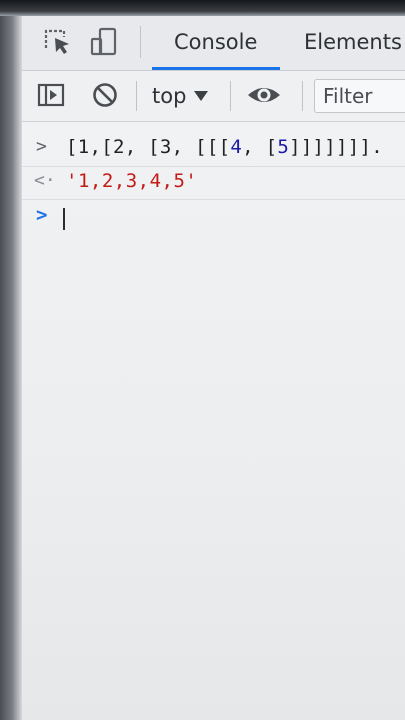 This screenshot has height=720, width=405. What do you see at coordinates (42, 215) in the screenshot?
I see `active-prompt-chevron-icon: >` at bounding box center [42, 215].